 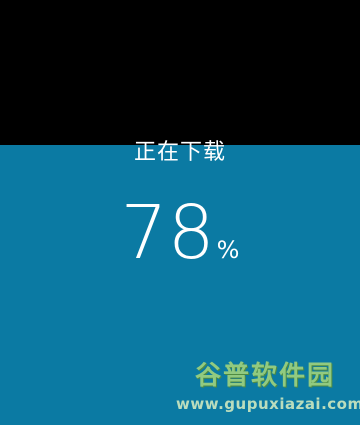 What do you see at coordinates (228, 250) in the screenshot?
I see `progress-percent-unit: %` at bounding box center [228, 250].